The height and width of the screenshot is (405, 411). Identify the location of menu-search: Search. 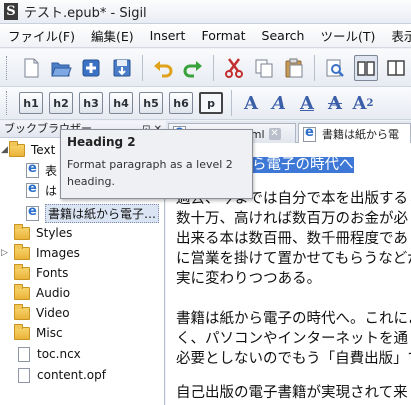
(283, 35).